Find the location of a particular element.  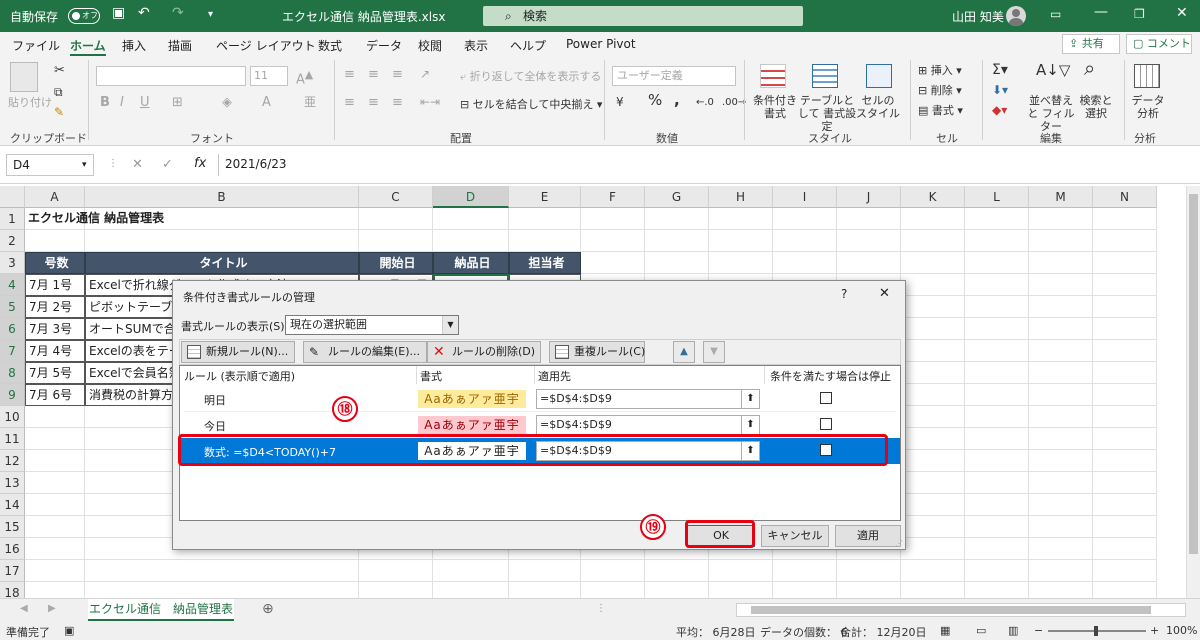

vertical-scroll-thumb is located at coordinates (1193, 374).